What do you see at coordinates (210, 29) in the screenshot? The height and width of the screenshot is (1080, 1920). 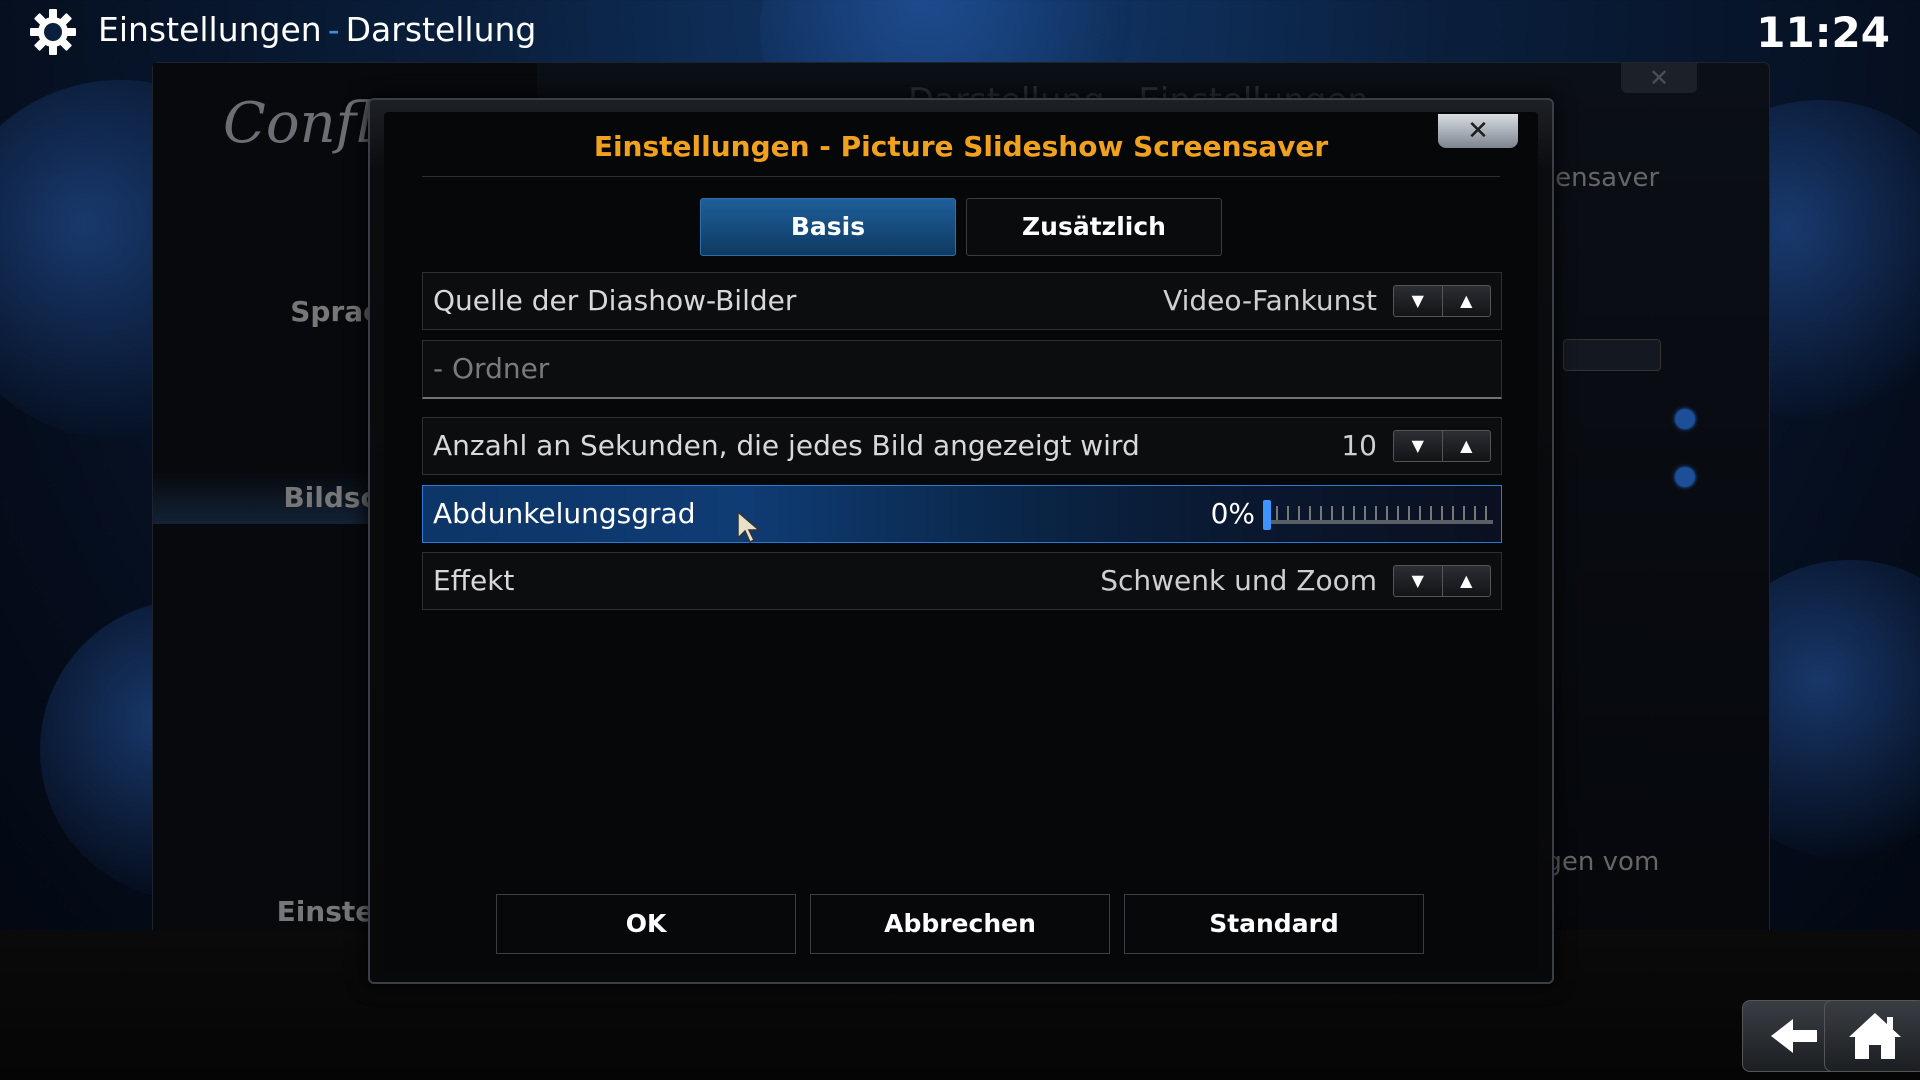 I see `title-main: Einstellungen` at bounding box center [210, 29].